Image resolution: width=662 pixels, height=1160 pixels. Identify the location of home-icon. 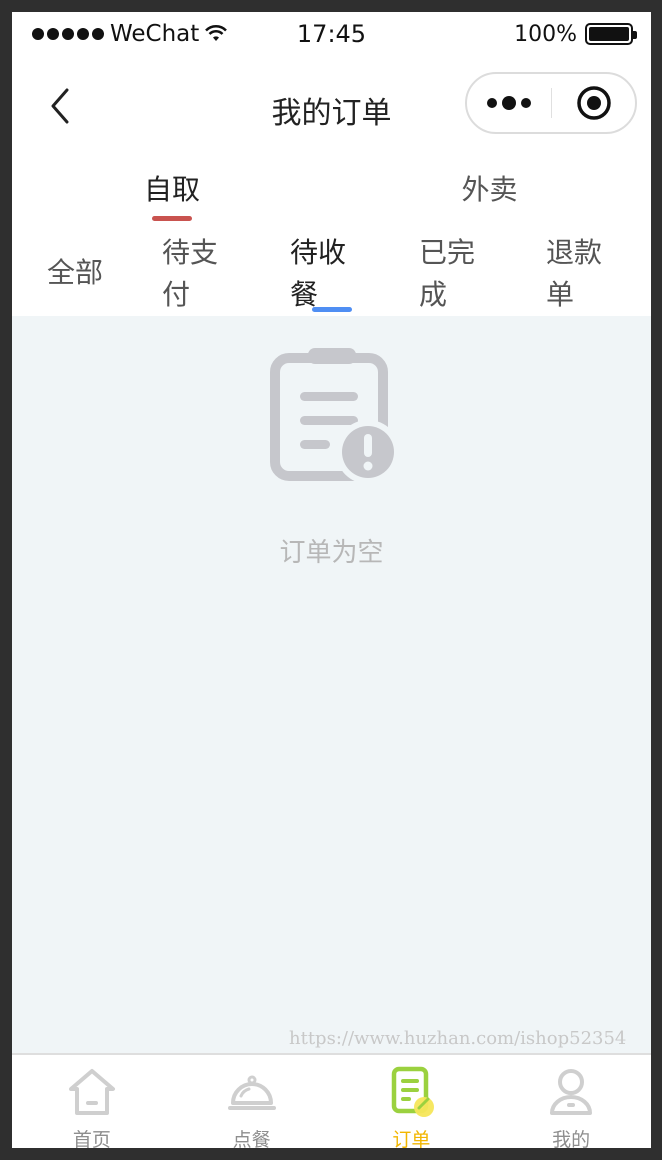
(91, 1092).